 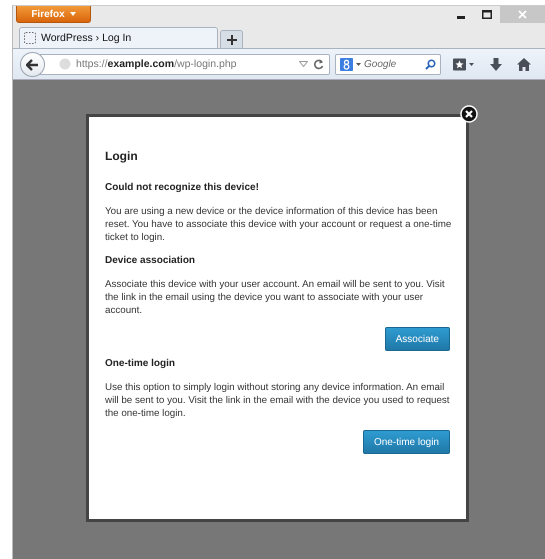 What do you see at coordinates (157, 64) in the screenshot?
I see `url-text: https://example.com/wp-login.php` at bounding box center [157, 64].